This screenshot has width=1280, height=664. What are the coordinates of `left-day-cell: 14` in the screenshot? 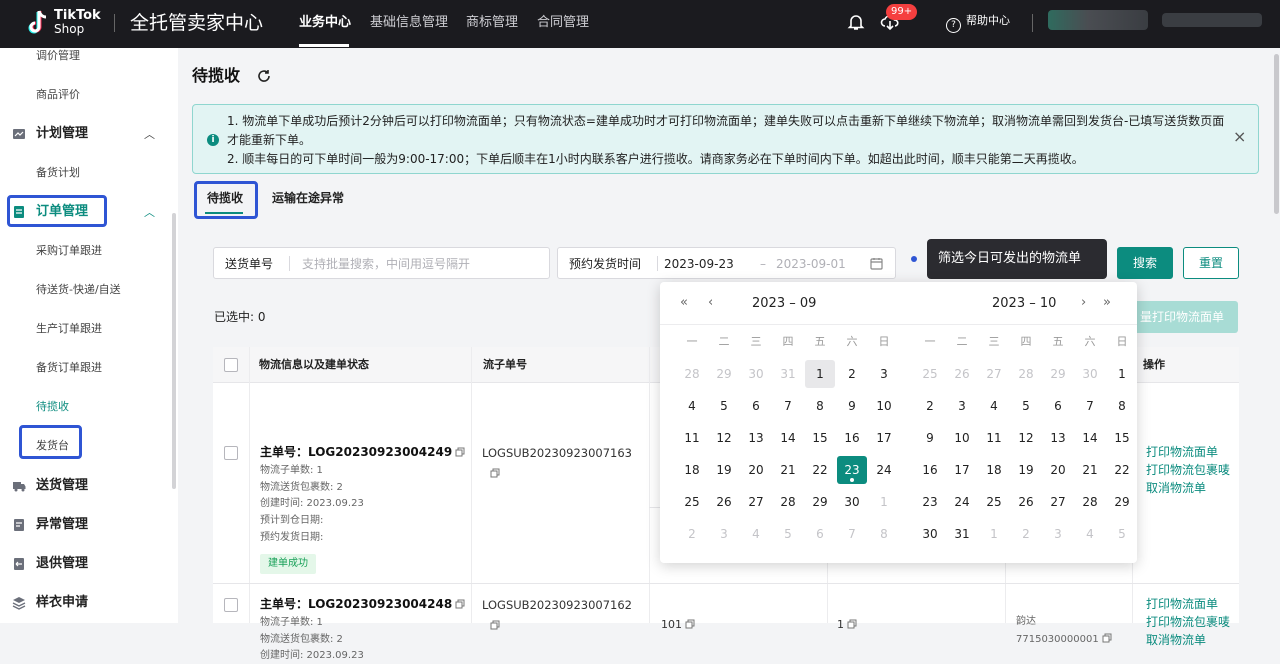 It's located at (788, 438).